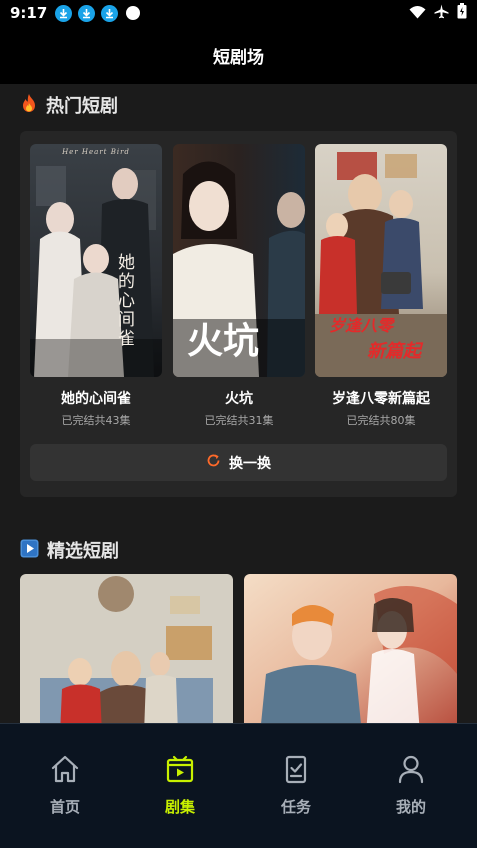 Image resolution: width=477 pixels, height=848 pixels. Describe the element at coordinates (239, 420) in the screenshot. I see `drama-episodes-2: 已完结共31集` at that location.